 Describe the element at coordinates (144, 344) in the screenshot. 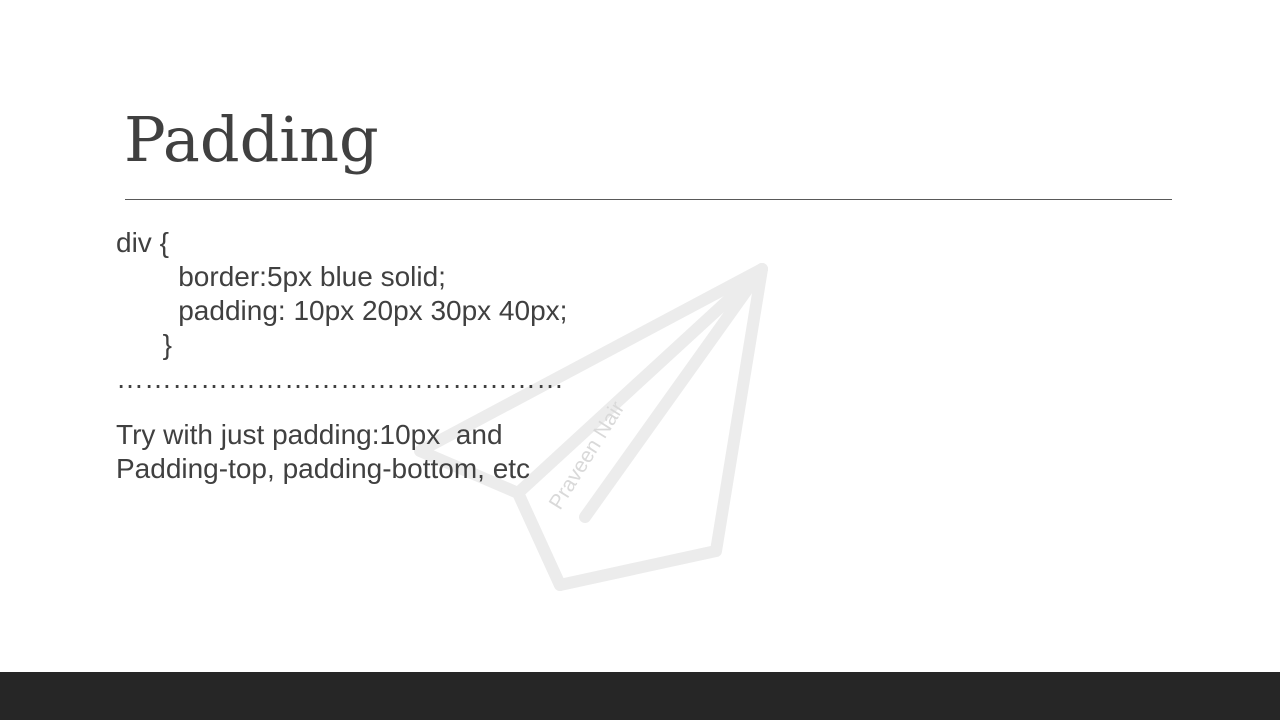

I see `code-line-4: }` at that location.